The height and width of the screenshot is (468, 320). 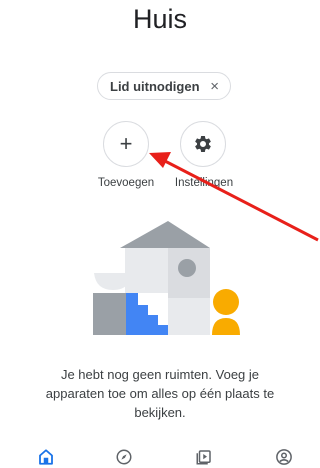 I want to click on invite-member-label: Lid uitnodigen, so click(x=155, y=86).